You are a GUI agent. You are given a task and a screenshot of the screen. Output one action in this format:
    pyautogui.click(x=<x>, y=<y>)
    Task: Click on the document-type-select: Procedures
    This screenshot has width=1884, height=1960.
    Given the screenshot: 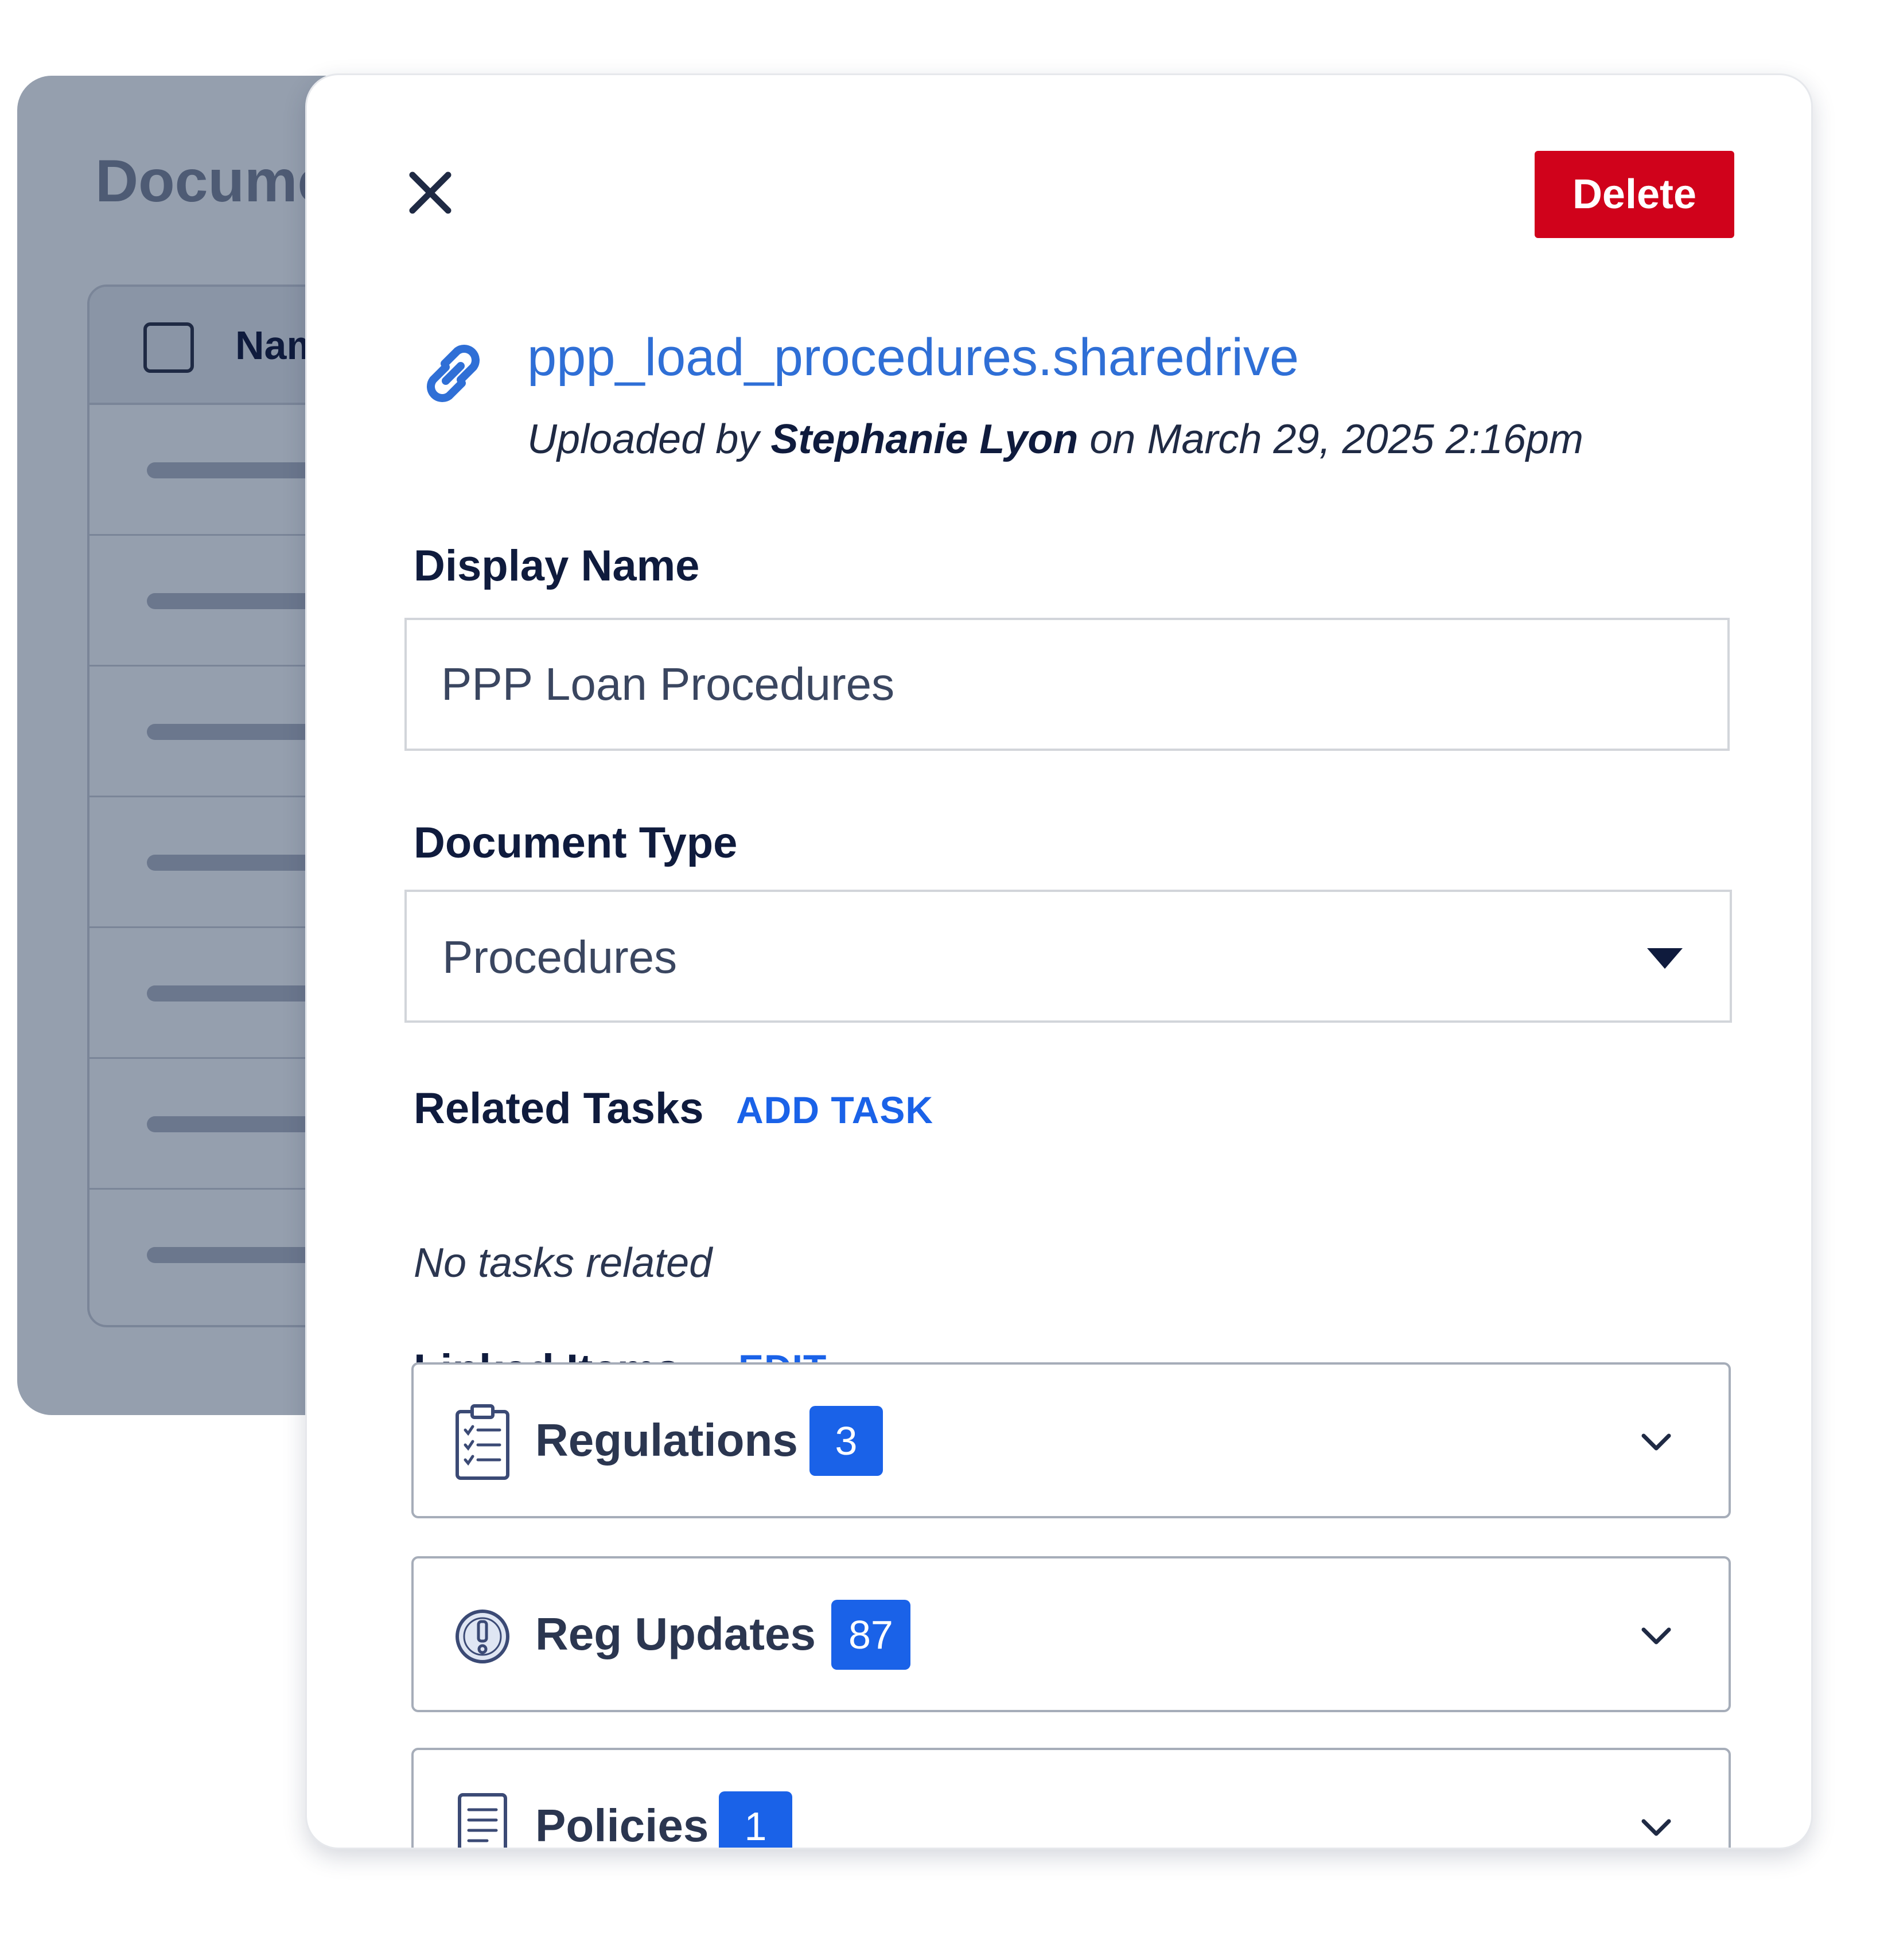 What is the action you would take?
    pyautogui.click(x=1068, y=956)
    